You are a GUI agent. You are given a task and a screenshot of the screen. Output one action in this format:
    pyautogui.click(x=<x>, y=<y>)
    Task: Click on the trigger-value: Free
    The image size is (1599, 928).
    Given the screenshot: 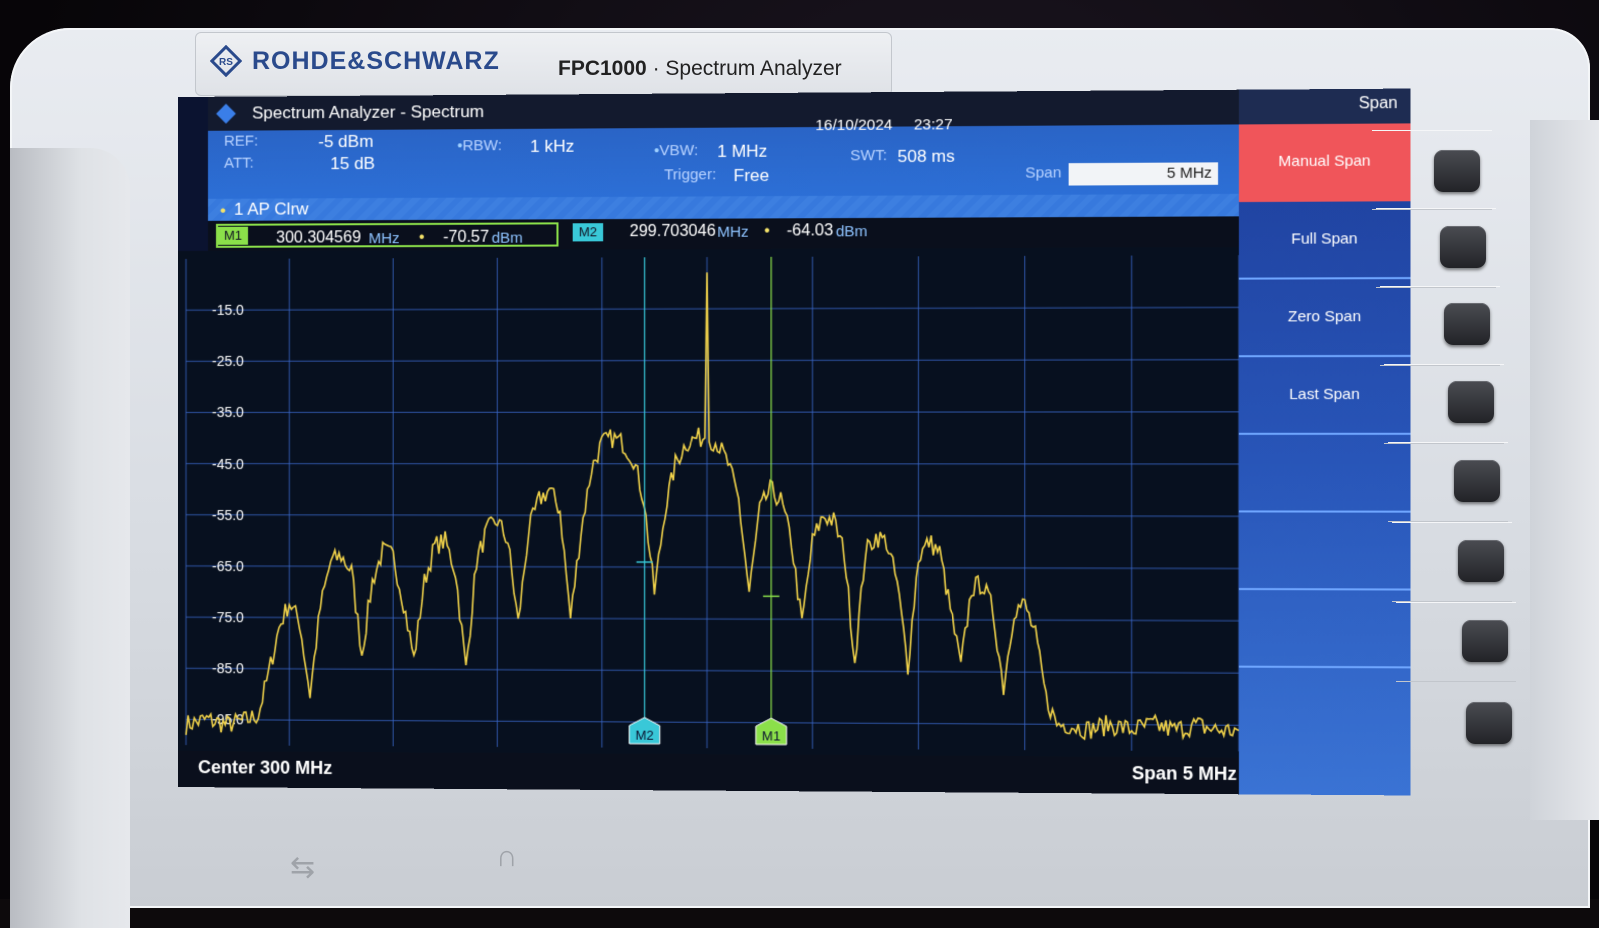 What is the action you would take?
    pyautogui.click(x=752, y=176)
    